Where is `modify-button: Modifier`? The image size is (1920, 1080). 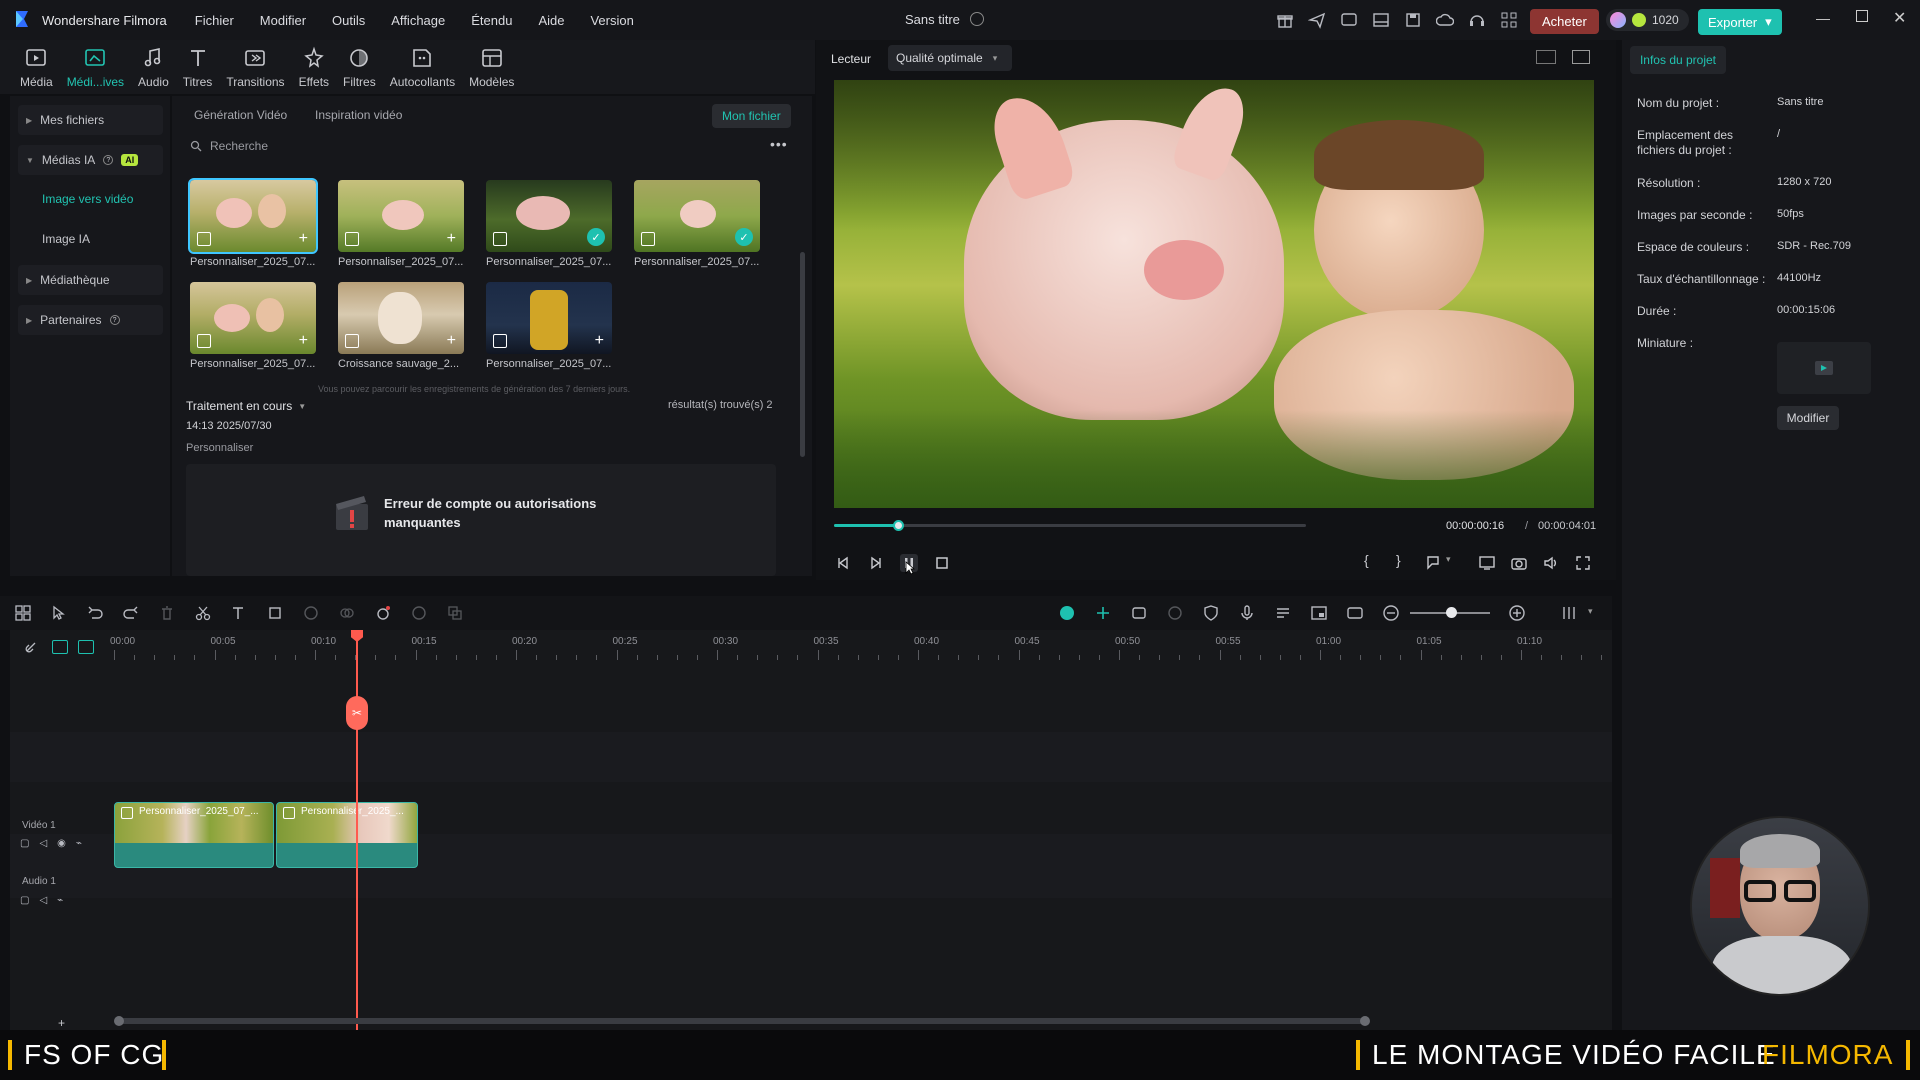 modify-button: Modifier is located at coordinates (1808, 418).